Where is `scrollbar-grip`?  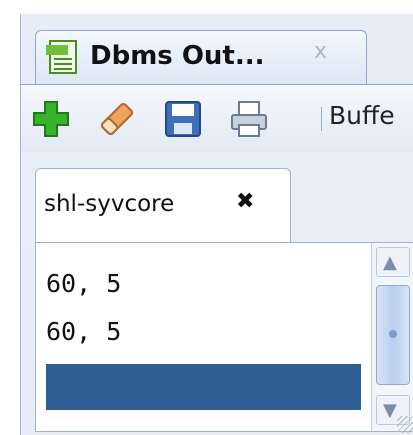
scrollbar-grip is located at coordinates (393, 334).